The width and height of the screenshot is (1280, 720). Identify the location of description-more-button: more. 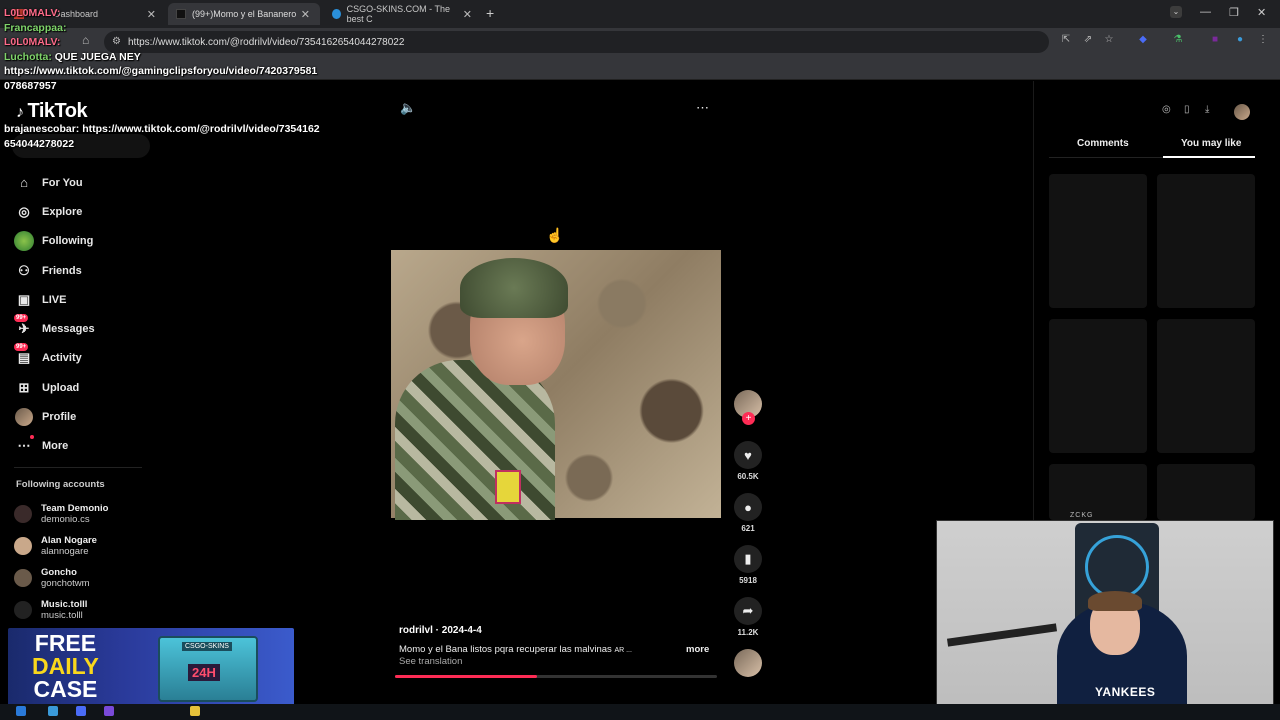
(697, 649).